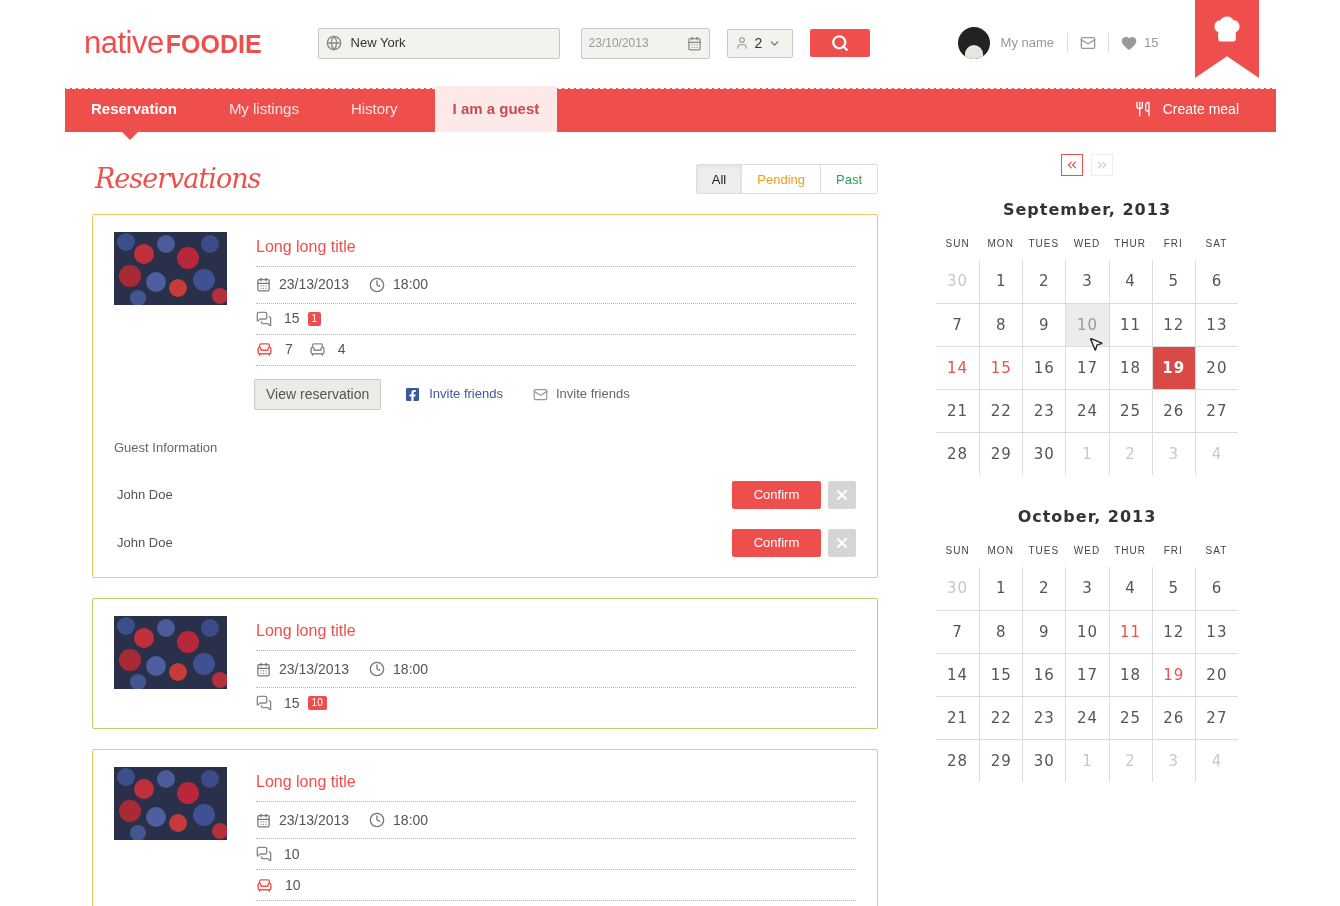  Describe the element at coordinates (213, 44) in the screenshot. I see `logo-bold-text: FOODIE` at that location.